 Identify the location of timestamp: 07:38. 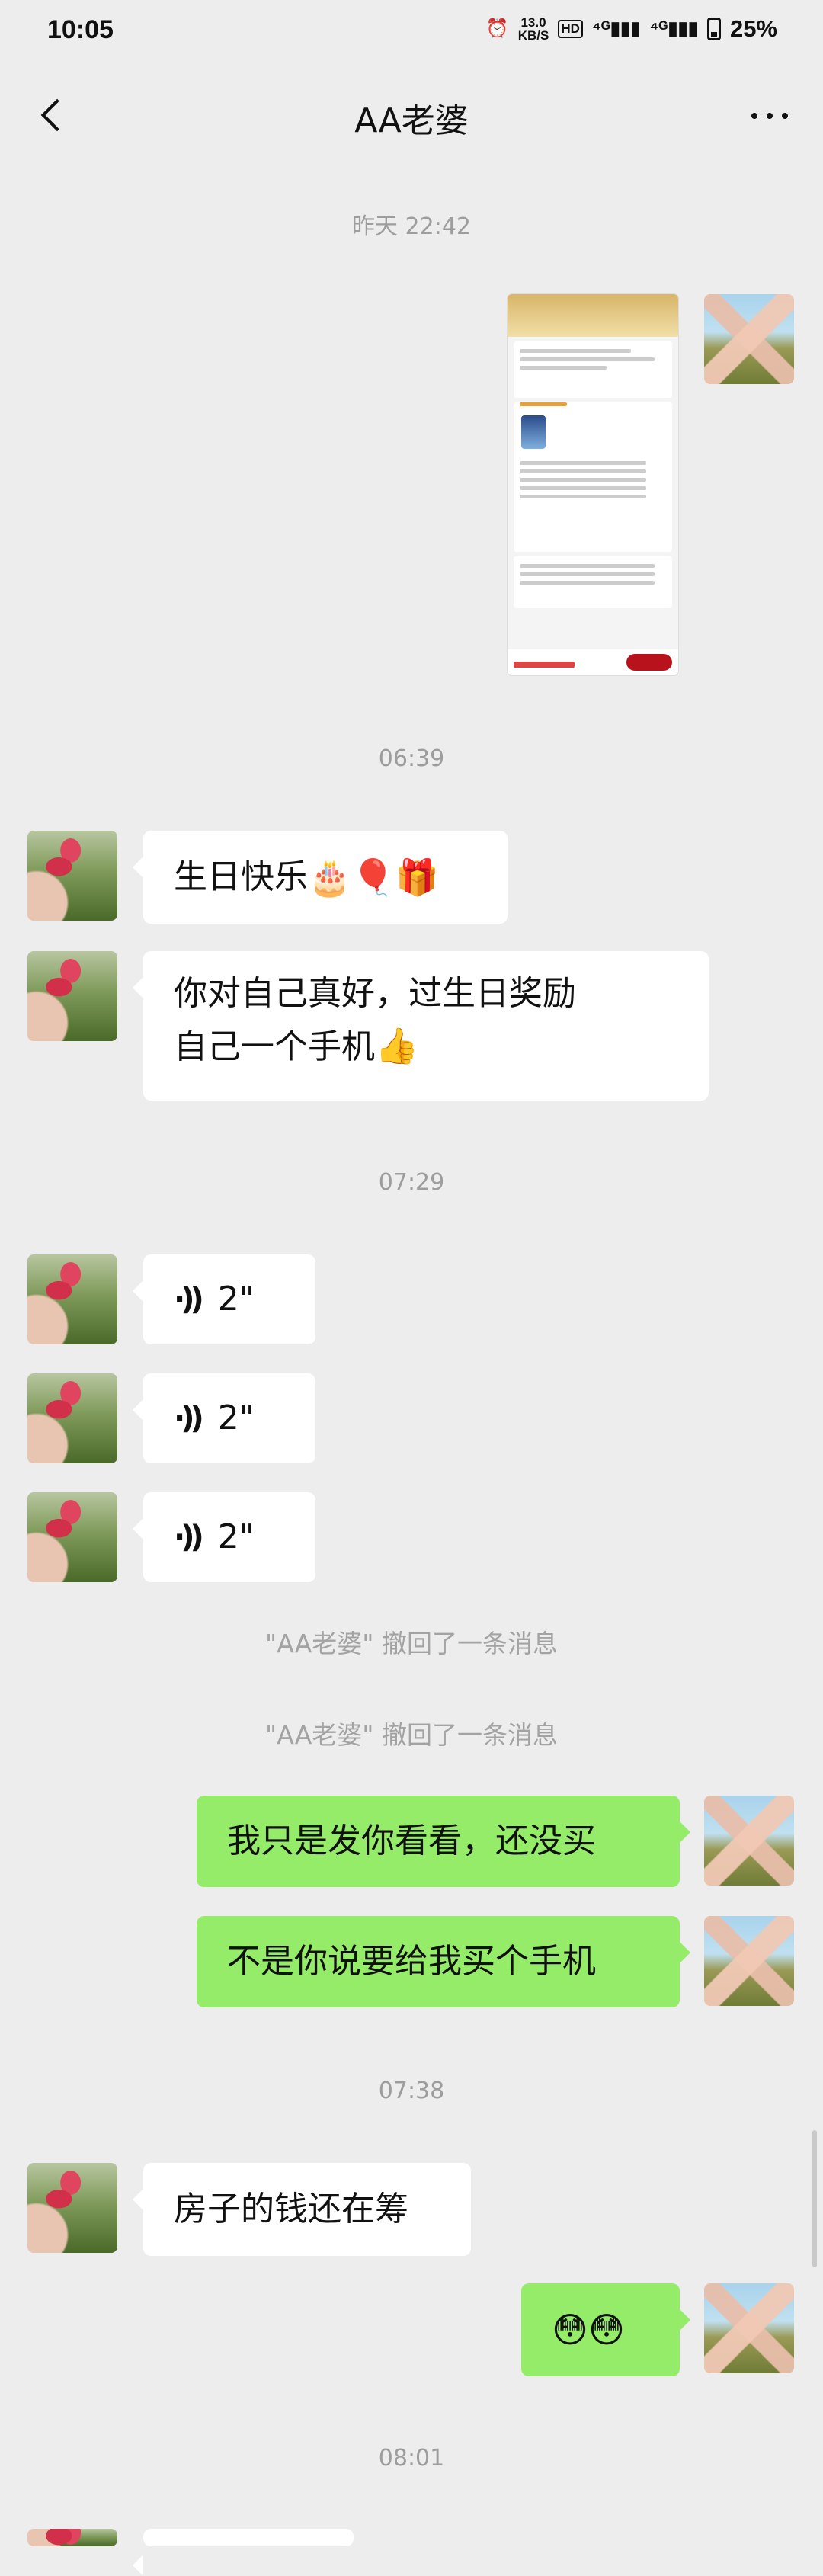
(411, 2091).